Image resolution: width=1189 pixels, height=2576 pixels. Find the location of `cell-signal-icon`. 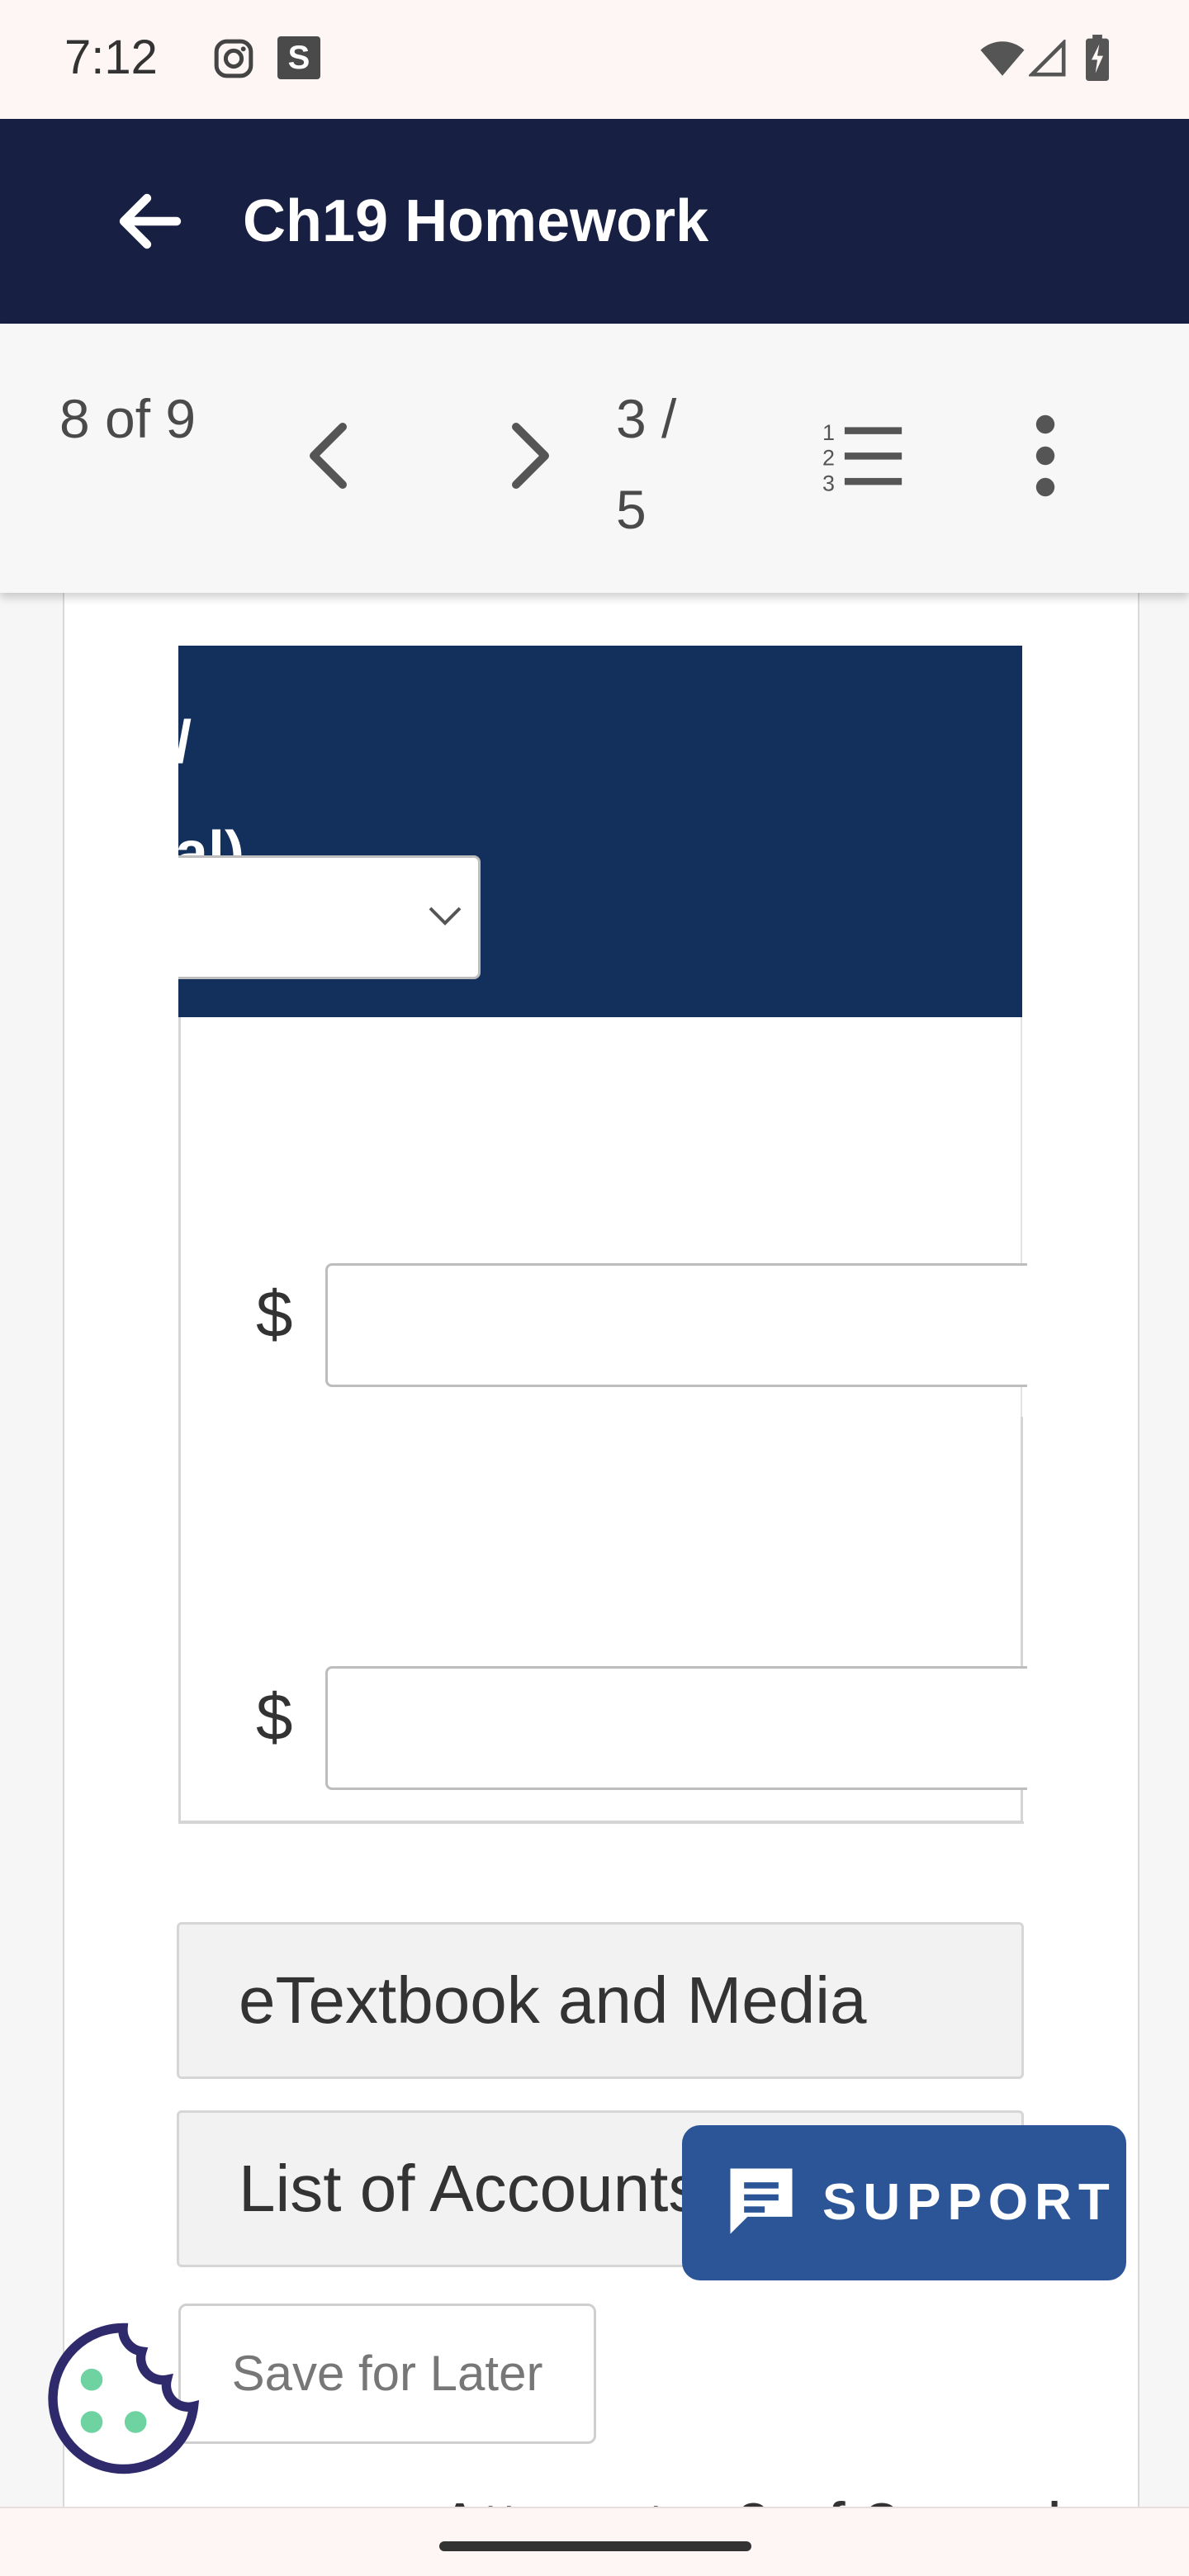

cell-signal-icon is located at coordinates (1047, 58).